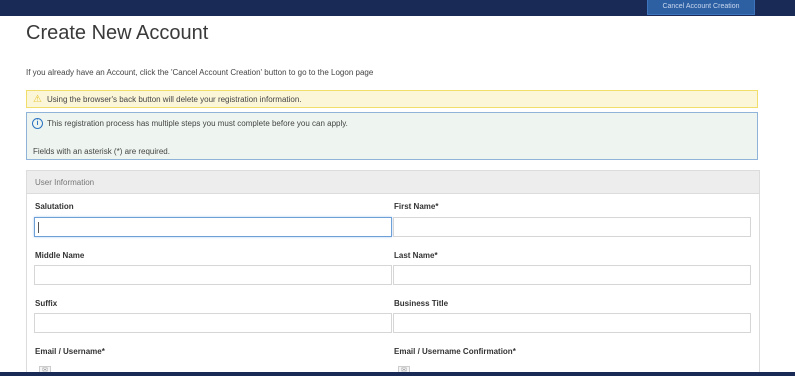 This screenshot has width=795, height=376. Describe the element at coordinates (54, 206) in the screenshot. I see `salutation-label: Salutation` at that location.